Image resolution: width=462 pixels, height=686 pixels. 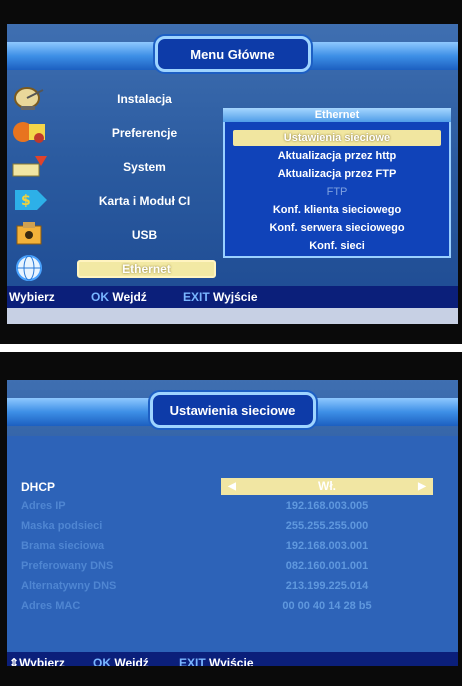 I want to click on dhcp-selector: ◀ Wł. ▶, so click(x=327, y=486).